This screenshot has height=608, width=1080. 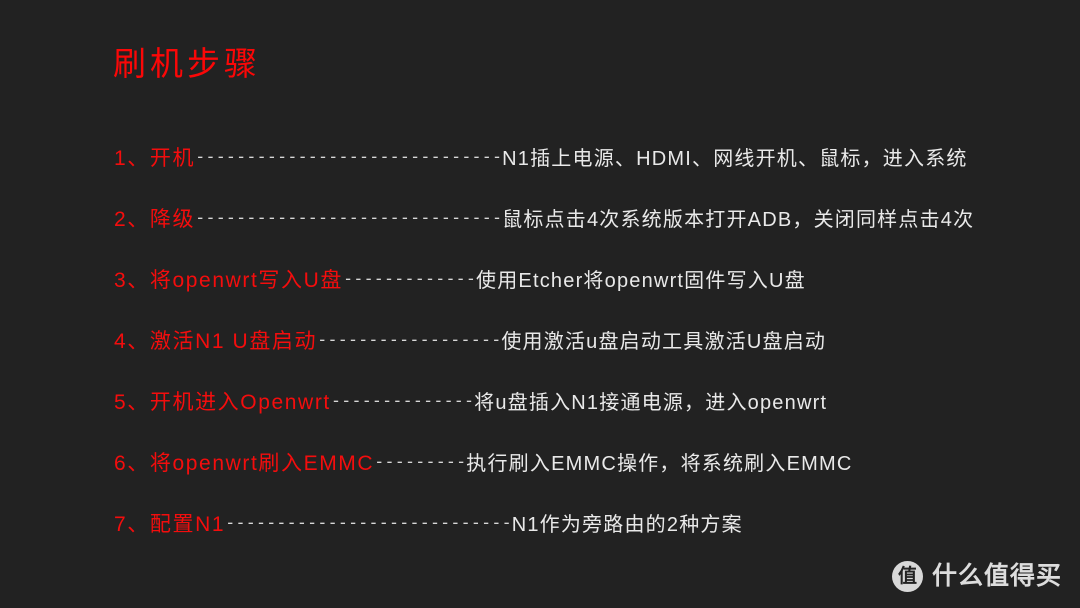 What do you see at coordinates (368, 523) in the screenshot?
I see `step-connector-dashes: ----------------------------` at bounding box center [368, 523].